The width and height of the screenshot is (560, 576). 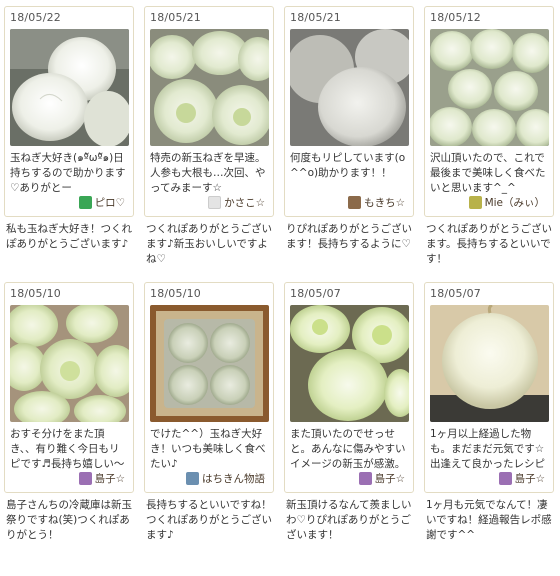 I want to click on report-comment: 沢山頂いたので、これで最後まで美味しく食べたいと思います^_^, so click(x=488, y=173).